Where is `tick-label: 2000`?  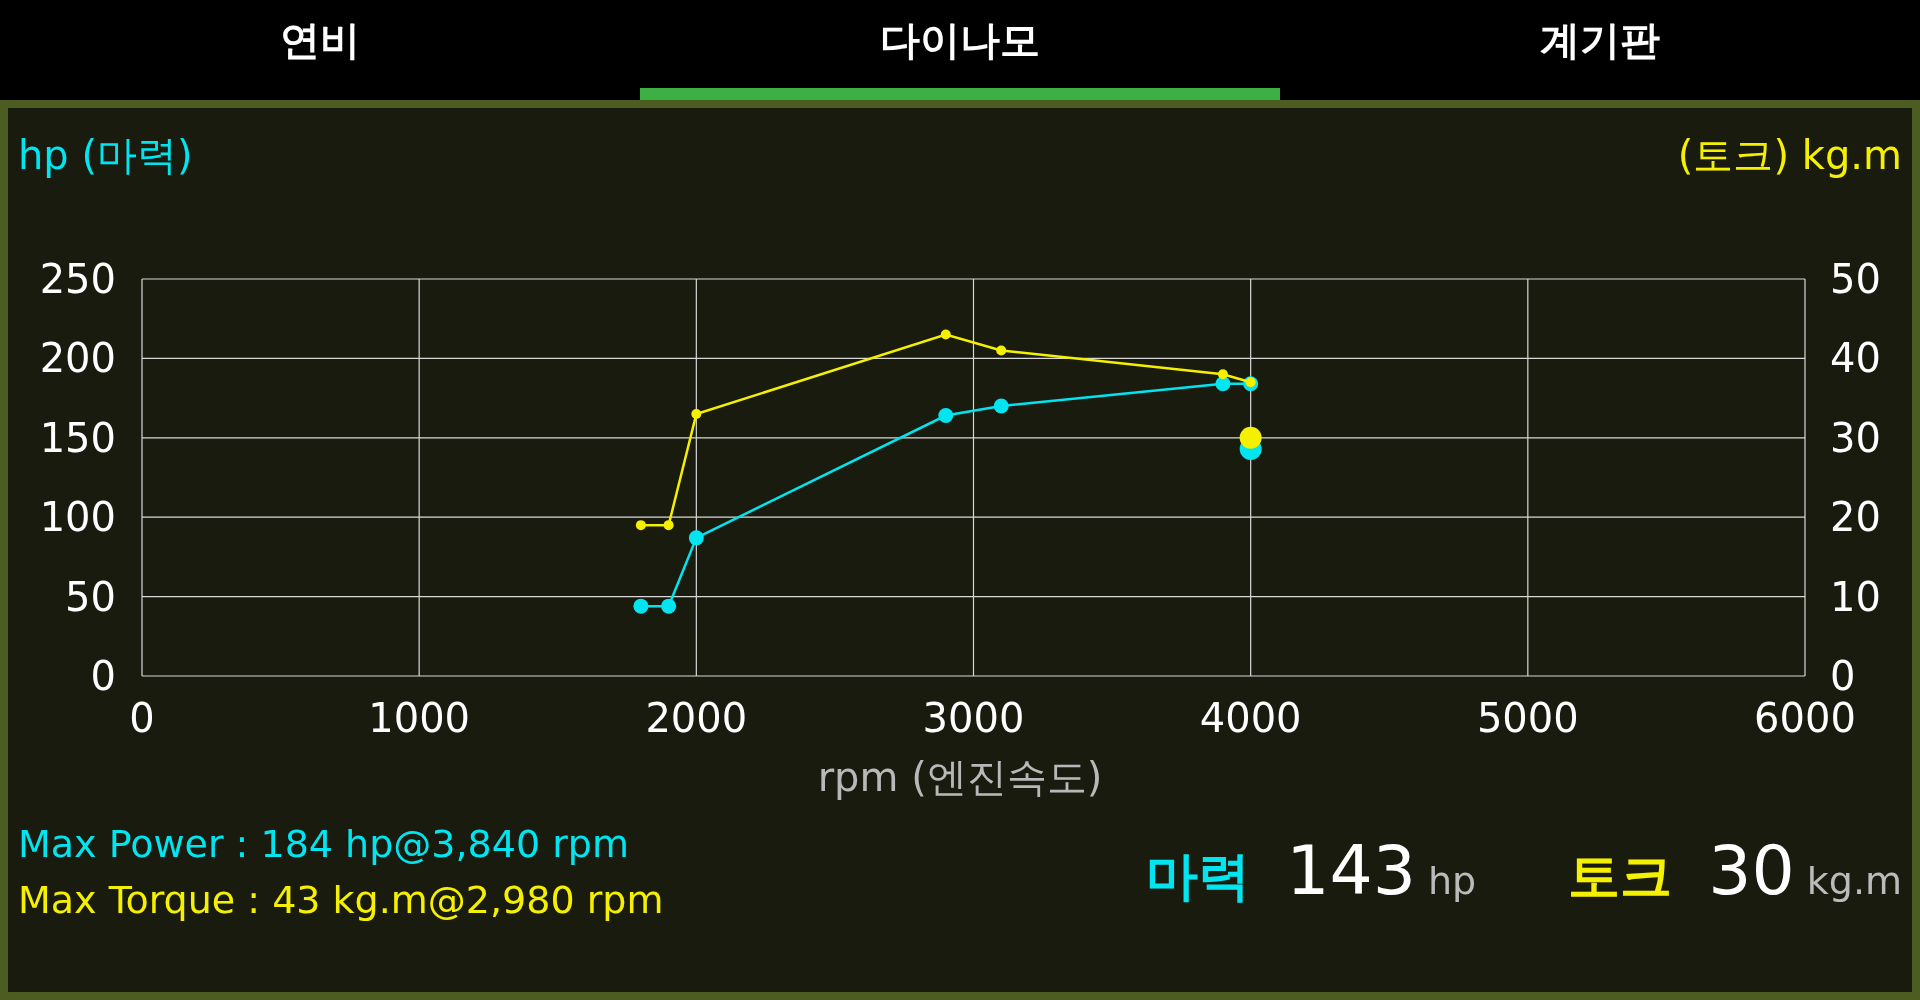
tick-label: 2000 is located at coordinates (696, 718).